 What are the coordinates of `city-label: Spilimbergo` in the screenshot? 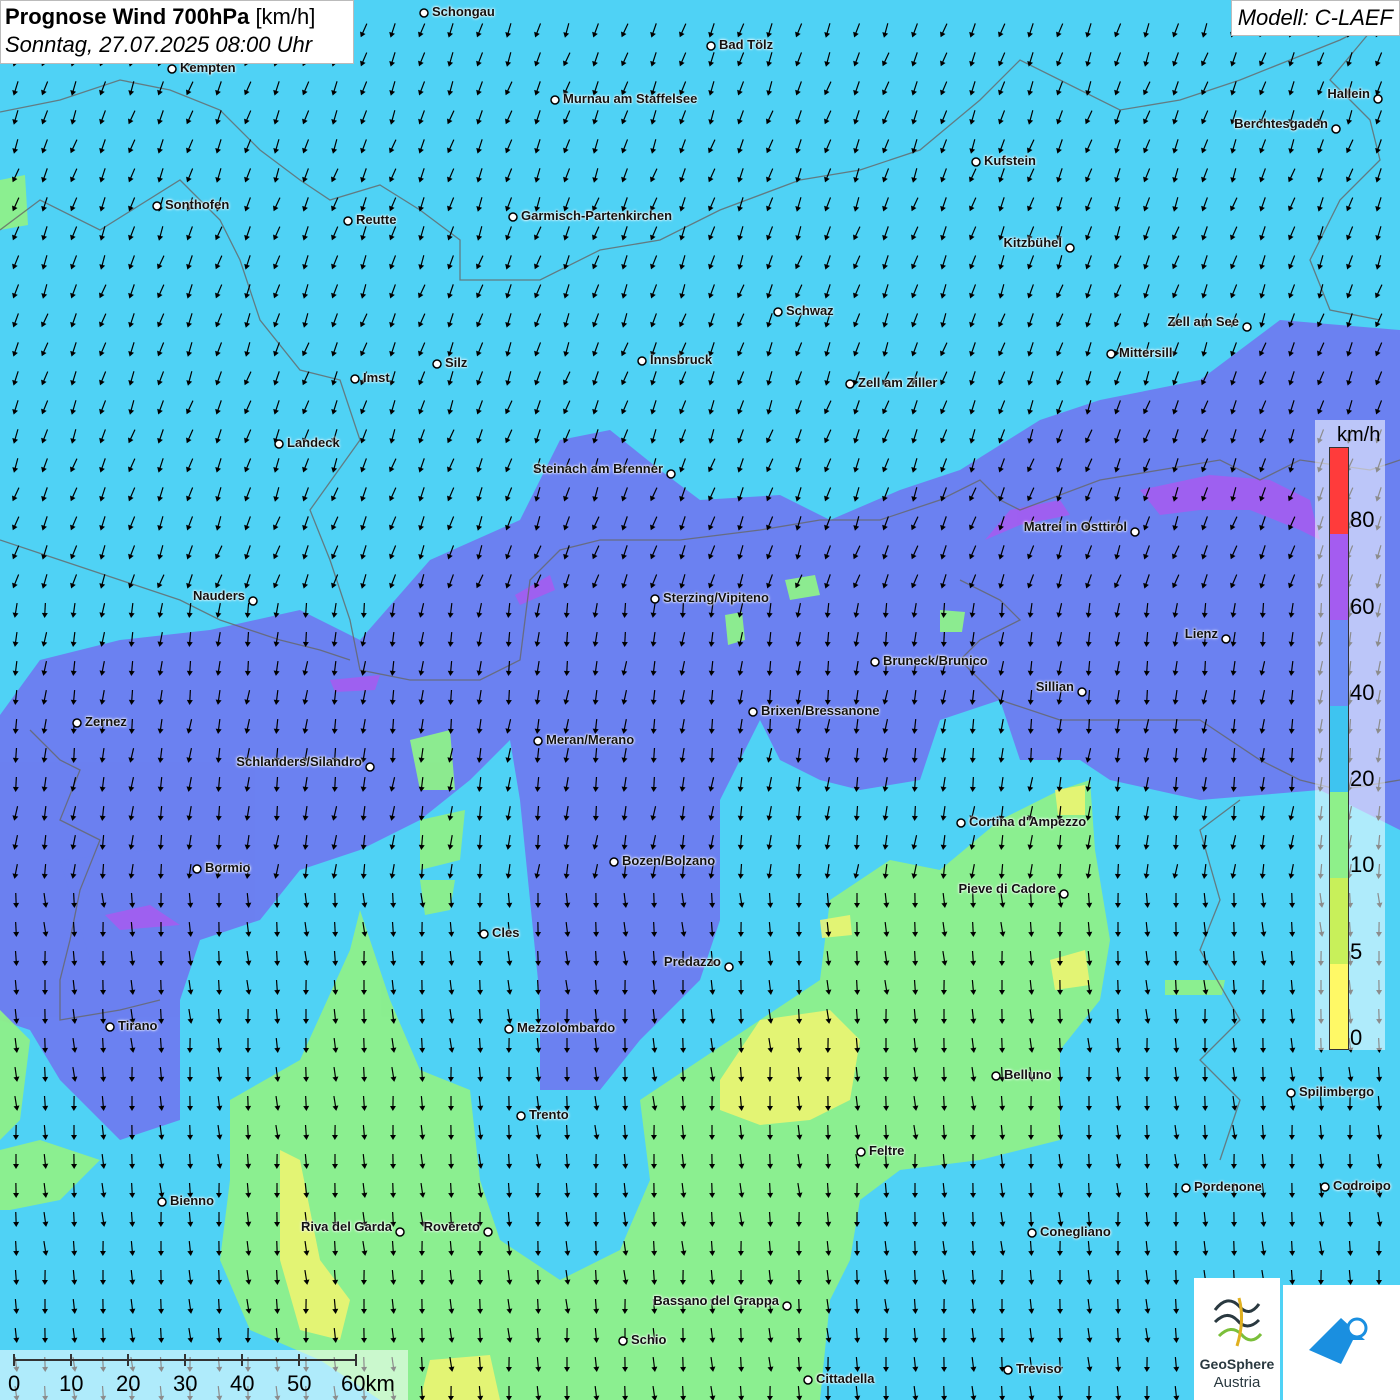 It's located at (1337, 1091).